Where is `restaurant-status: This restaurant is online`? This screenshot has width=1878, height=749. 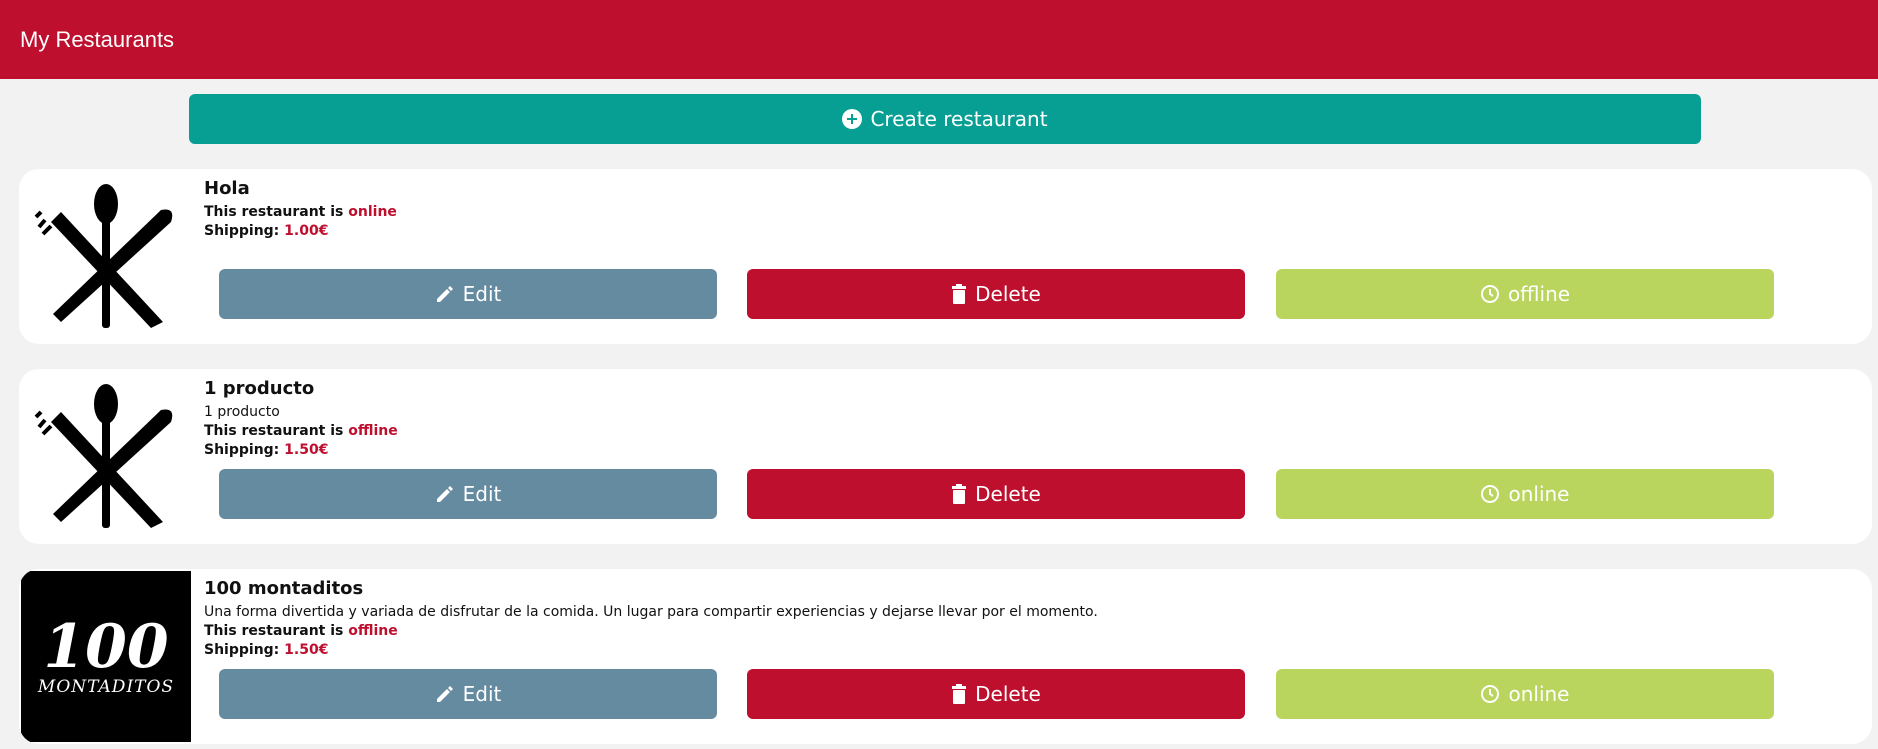 restaurant-status: This restaurant is online is located at coordinates (300, 212).